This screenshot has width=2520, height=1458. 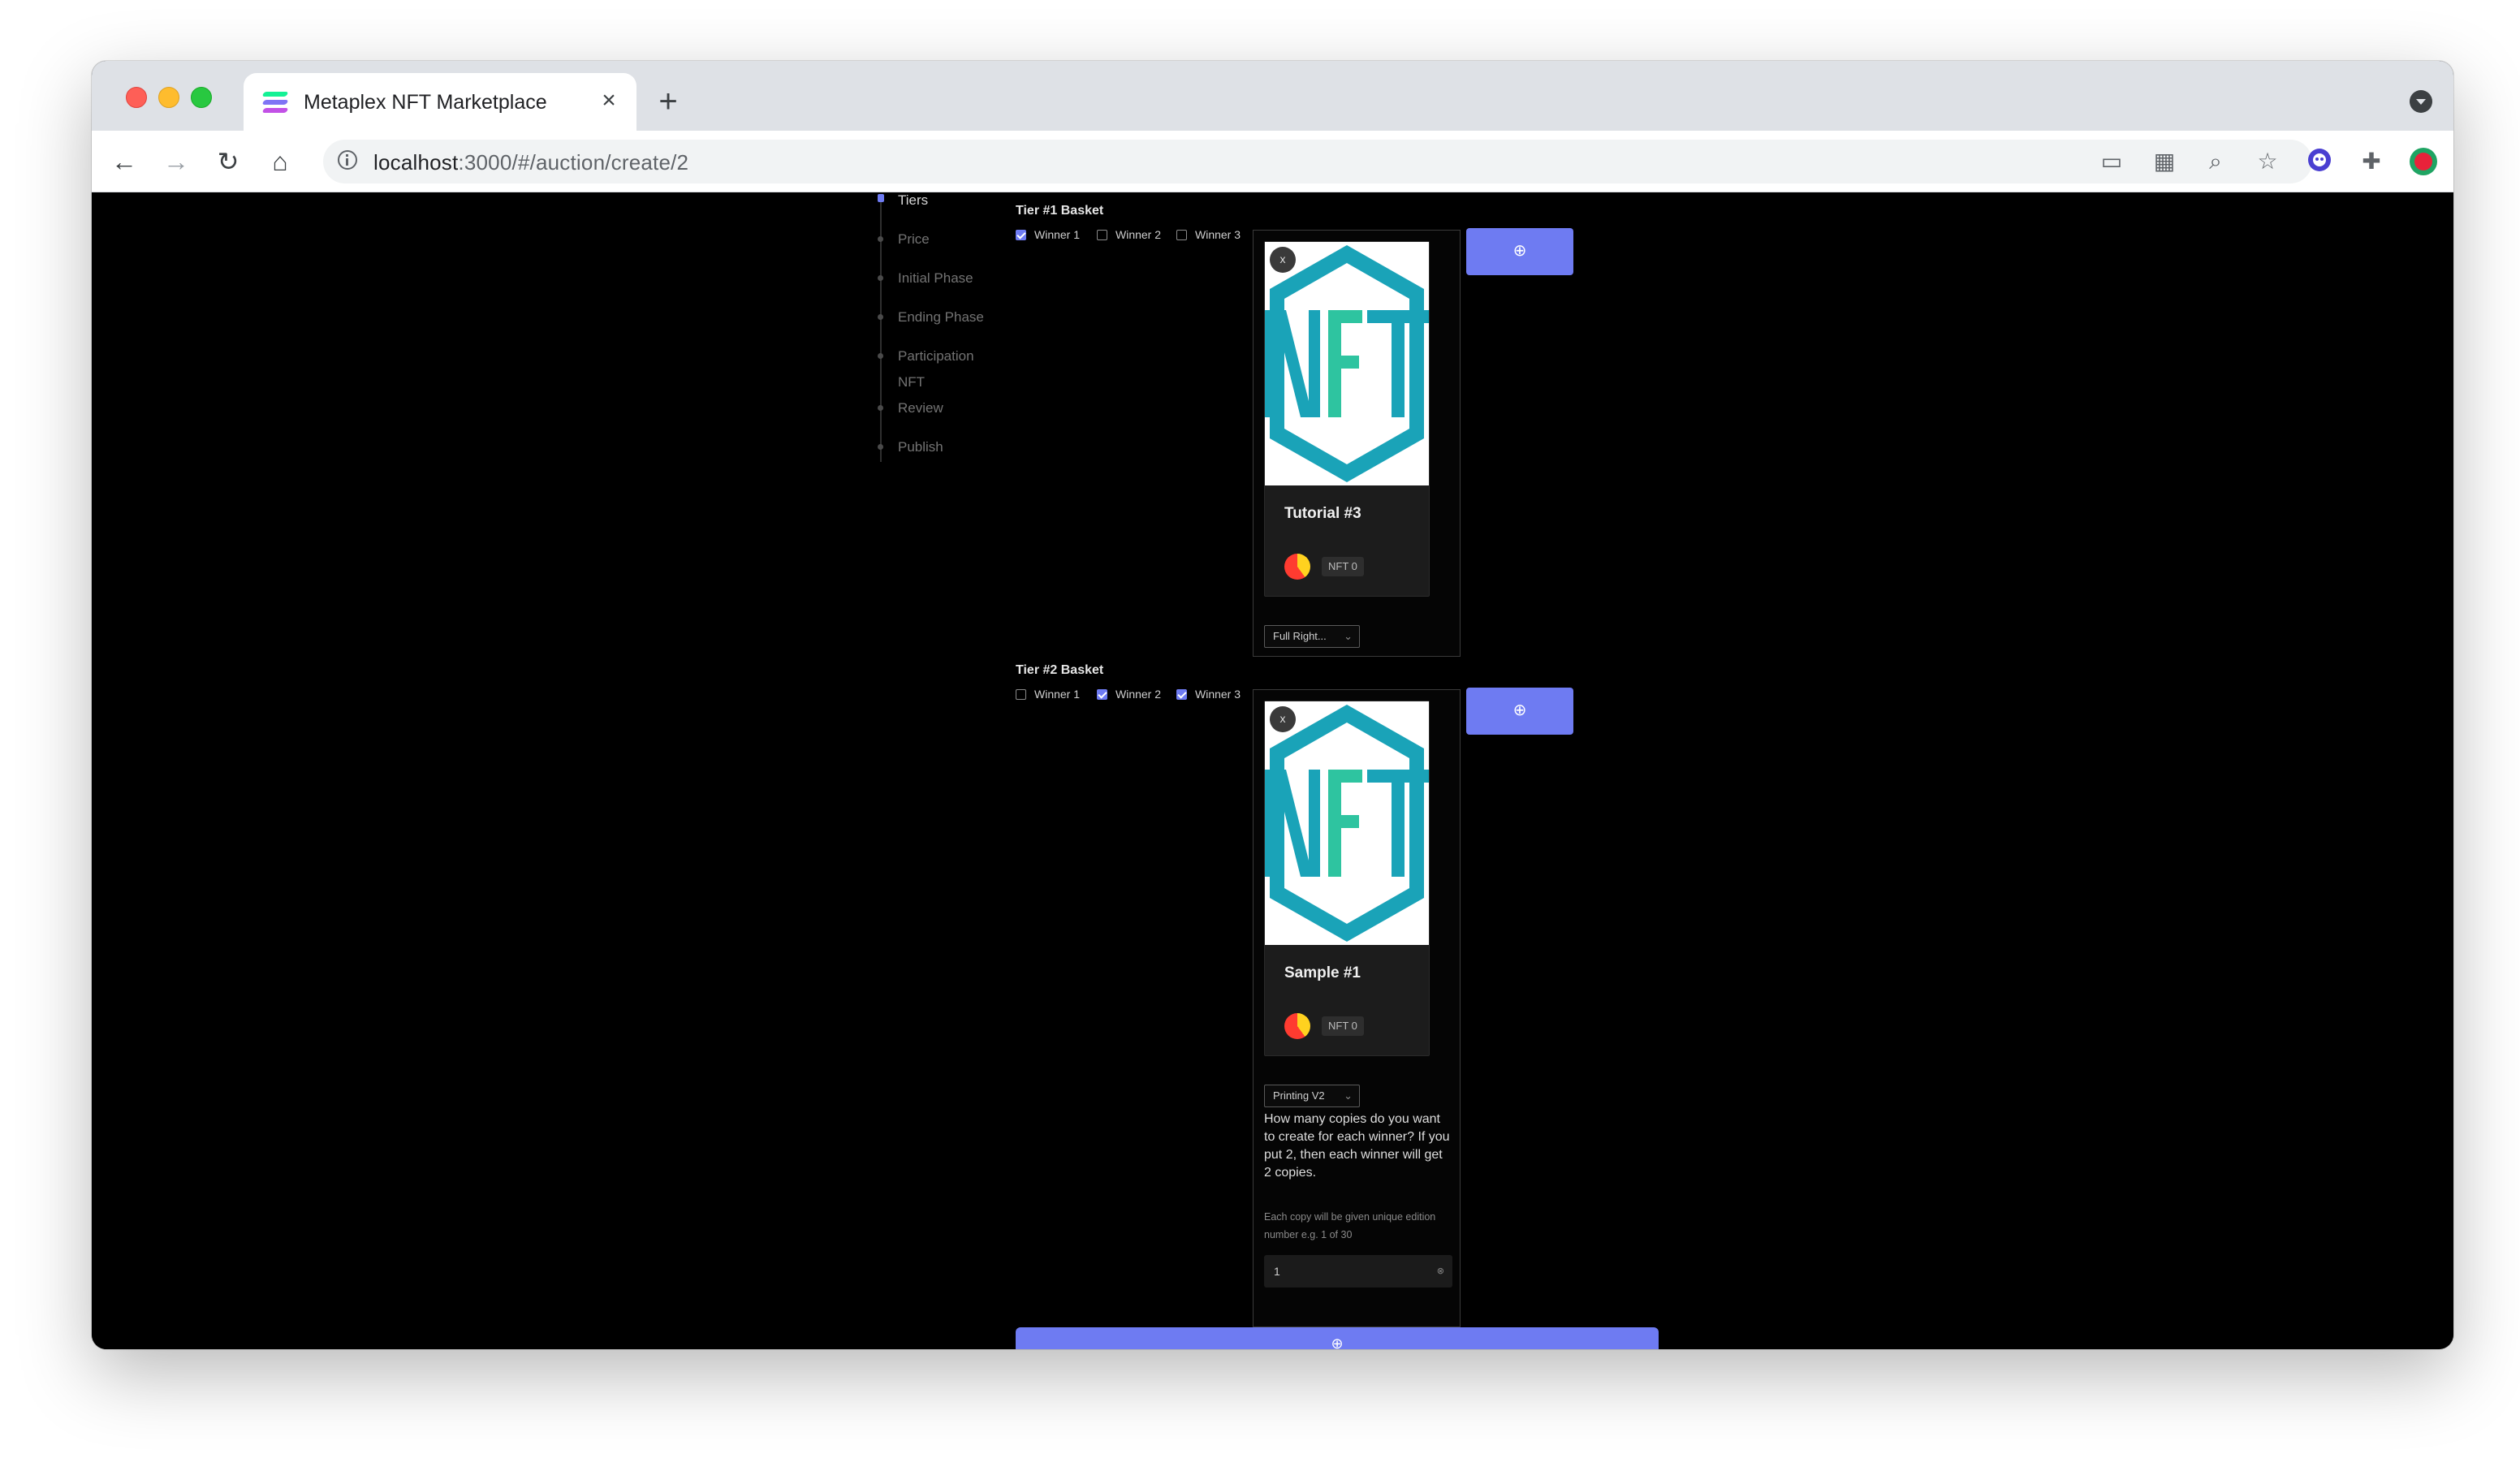 I want to click on spinner-icon: ⊗, so click(x=1441, y=1271).